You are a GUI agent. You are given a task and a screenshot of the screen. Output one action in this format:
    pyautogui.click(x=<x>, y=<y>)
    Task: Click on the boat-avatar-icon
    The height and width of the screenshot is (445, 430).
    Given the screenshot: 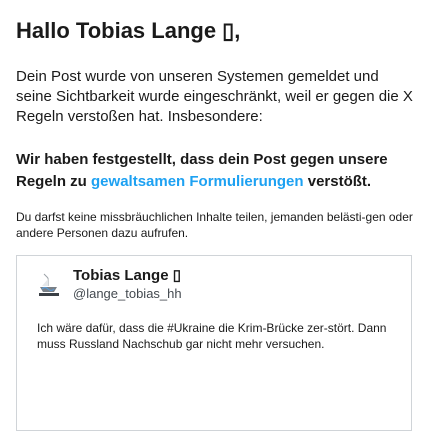 What is the action you would take?
    pyautogui.click(x=50, y=285)
    